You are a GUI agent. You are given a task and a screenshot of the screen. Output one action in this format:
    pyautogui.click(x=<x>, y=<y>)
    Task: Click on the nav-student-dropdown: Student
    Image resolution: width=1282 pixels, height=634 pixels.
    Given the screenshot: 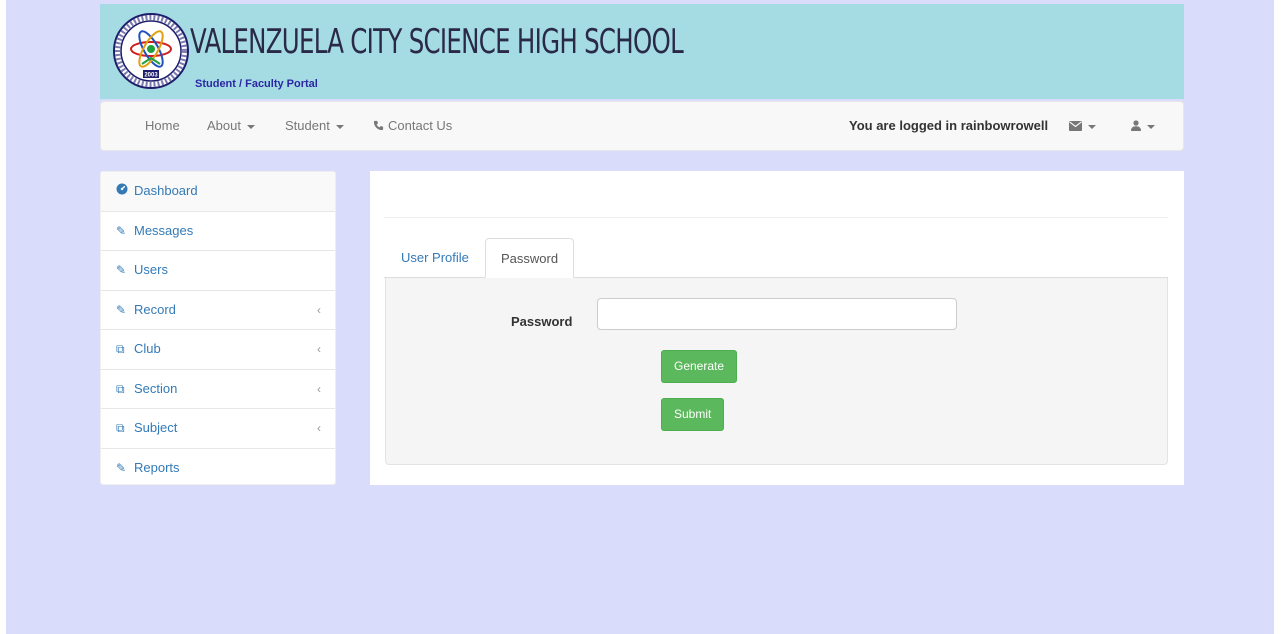 What is the action you would take?
    pyautogui.click(x=314, y=126)
    